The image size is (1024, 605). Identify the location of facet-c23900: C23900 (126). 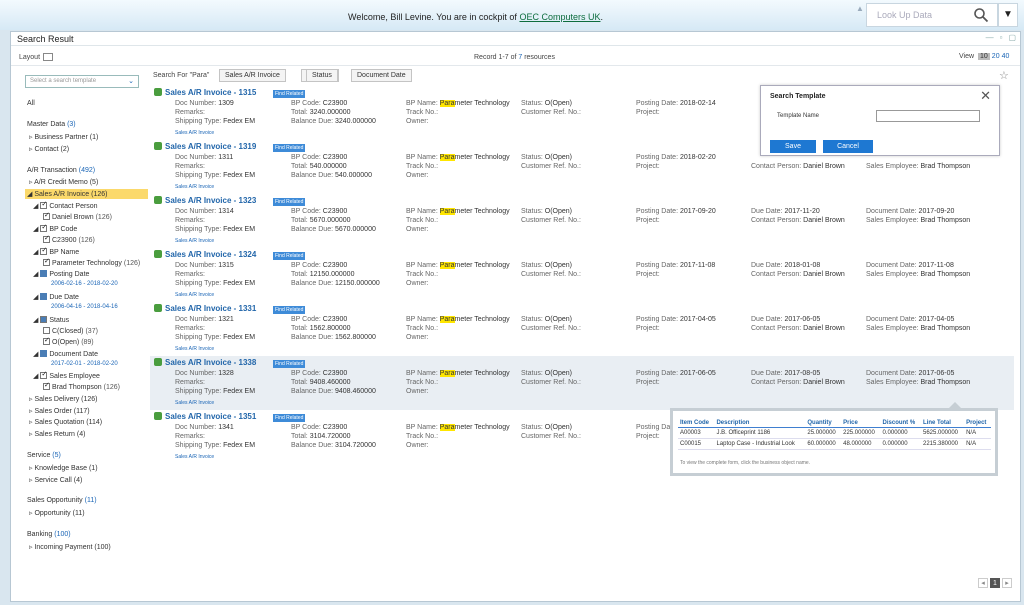
(69, 239).